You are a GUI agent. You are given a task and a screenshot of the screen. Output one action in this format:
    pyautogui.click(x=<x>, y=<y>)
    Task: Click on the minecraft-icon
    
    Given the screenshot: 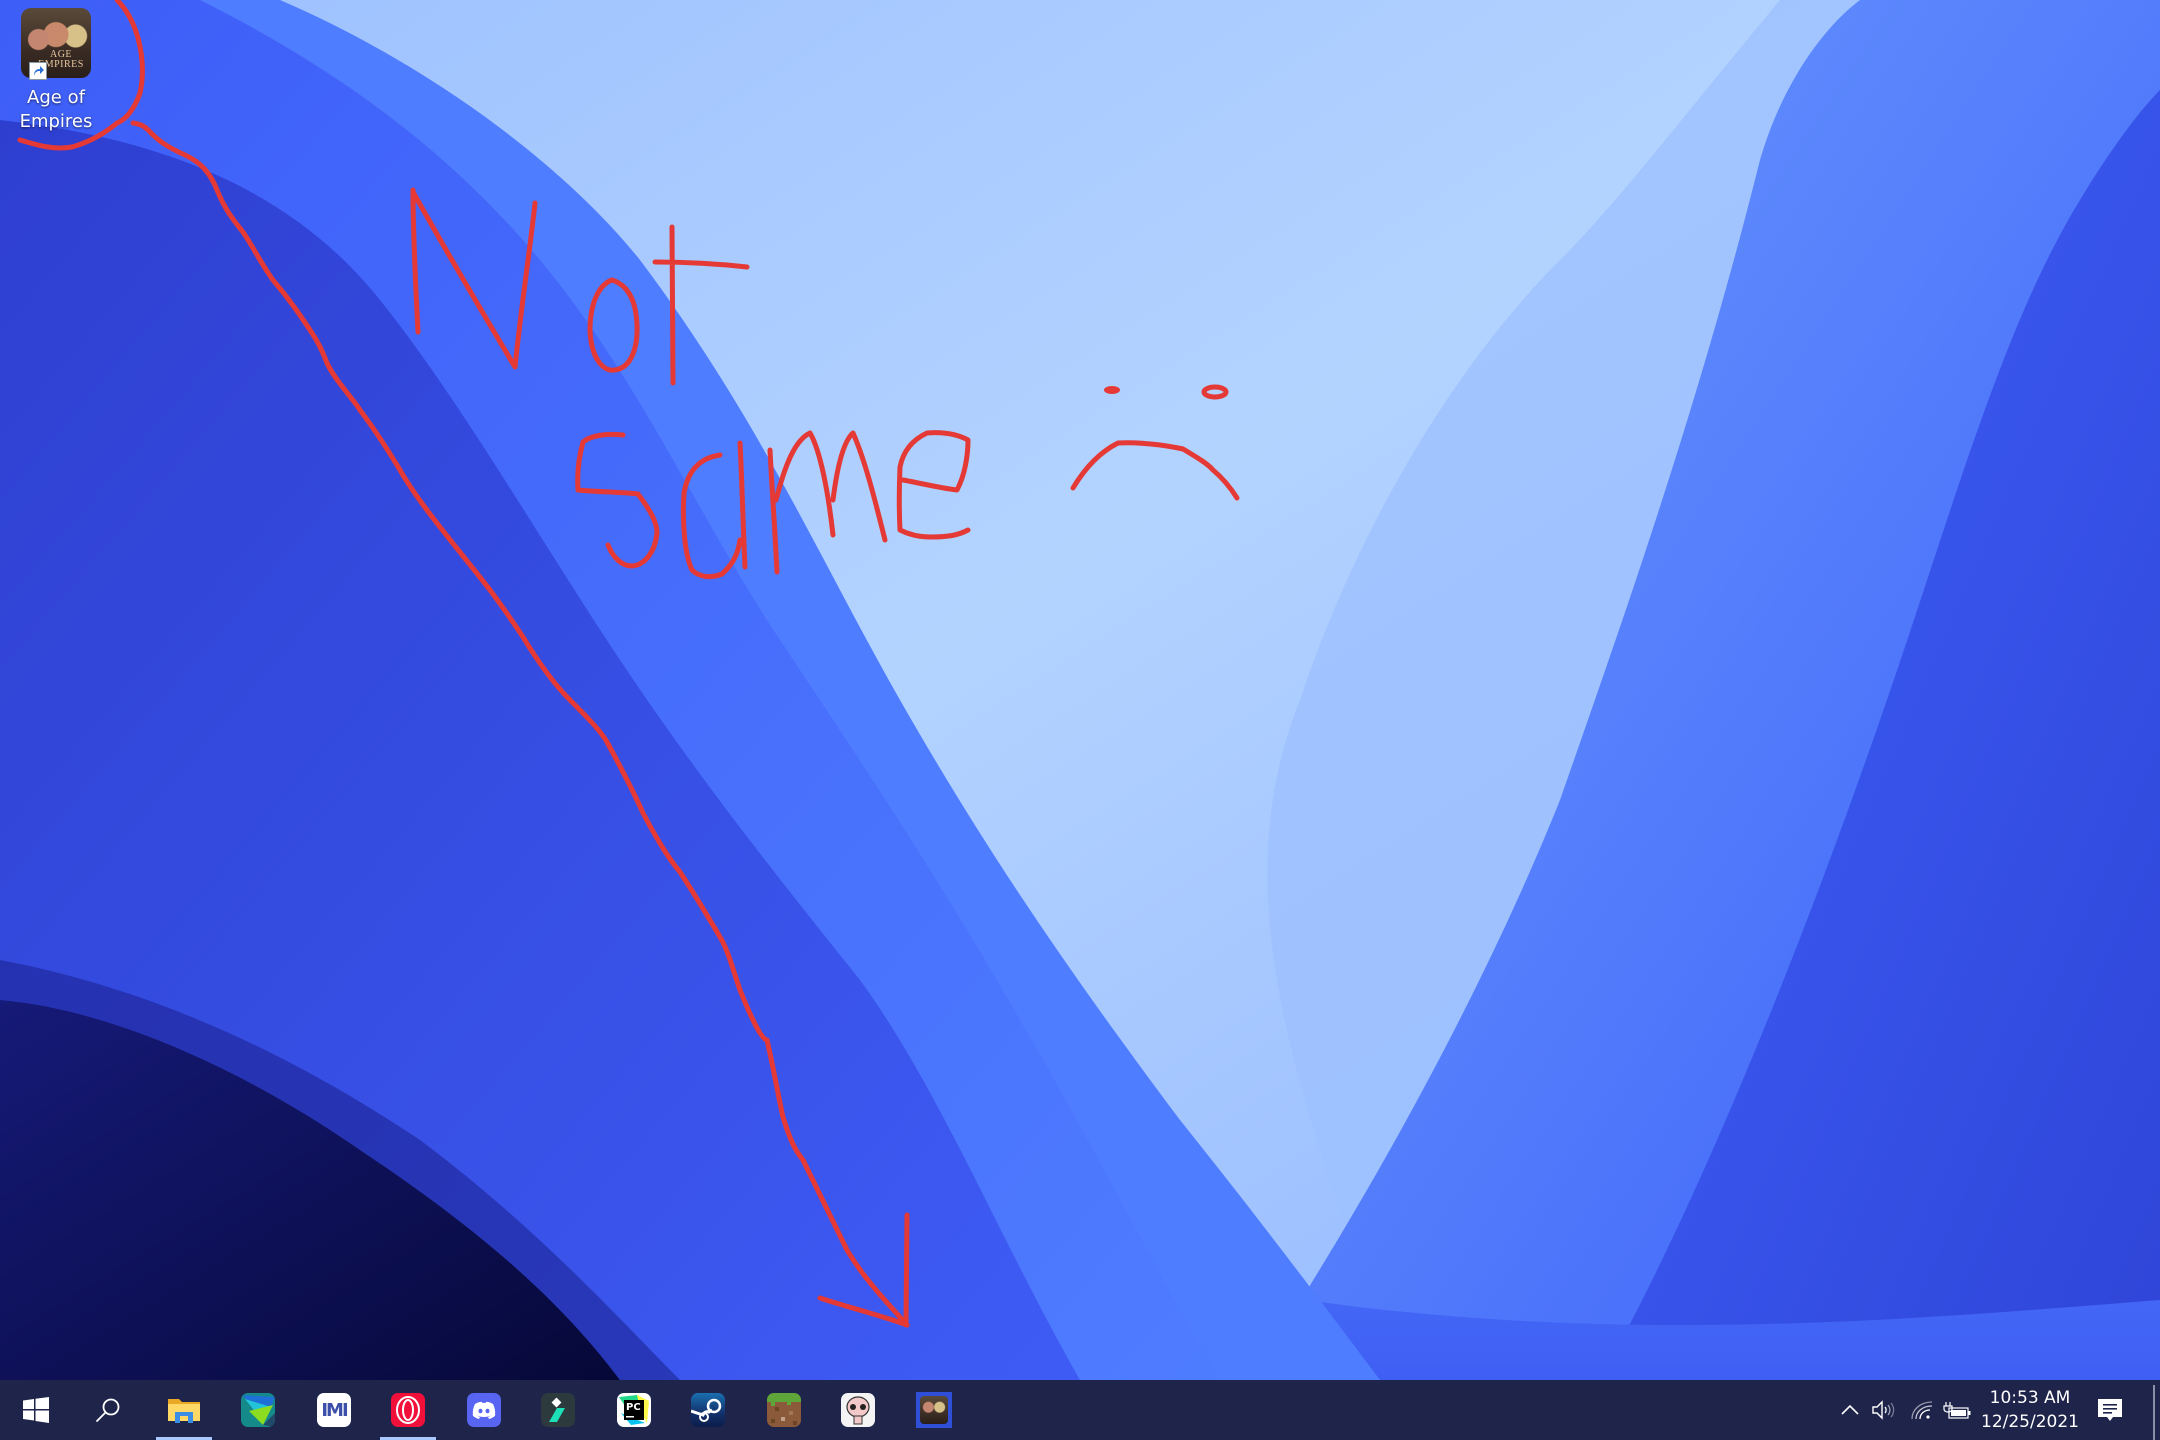 What is the action you would take?
    pyautogui.click(x=784, y=1410)
    